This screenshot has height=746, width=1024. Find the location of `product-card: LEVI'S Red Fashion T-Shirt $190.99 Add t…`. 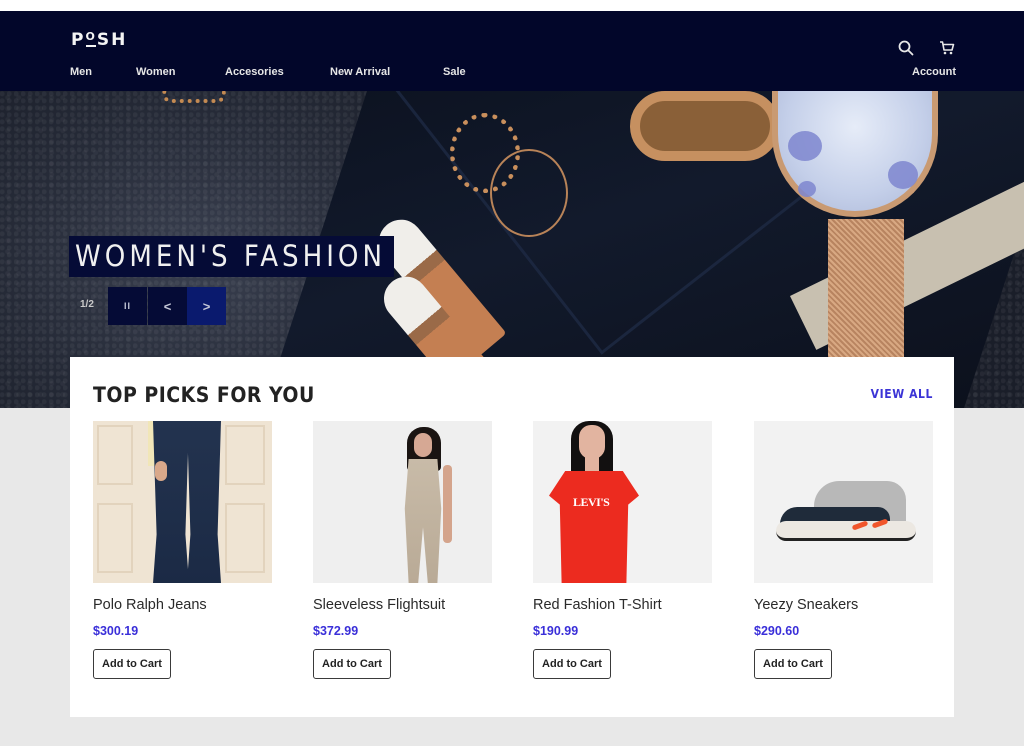

product-card: LEVI'S Red Fashion T-Shirt $190.99 Add t… is located at coordinates (623, 550).